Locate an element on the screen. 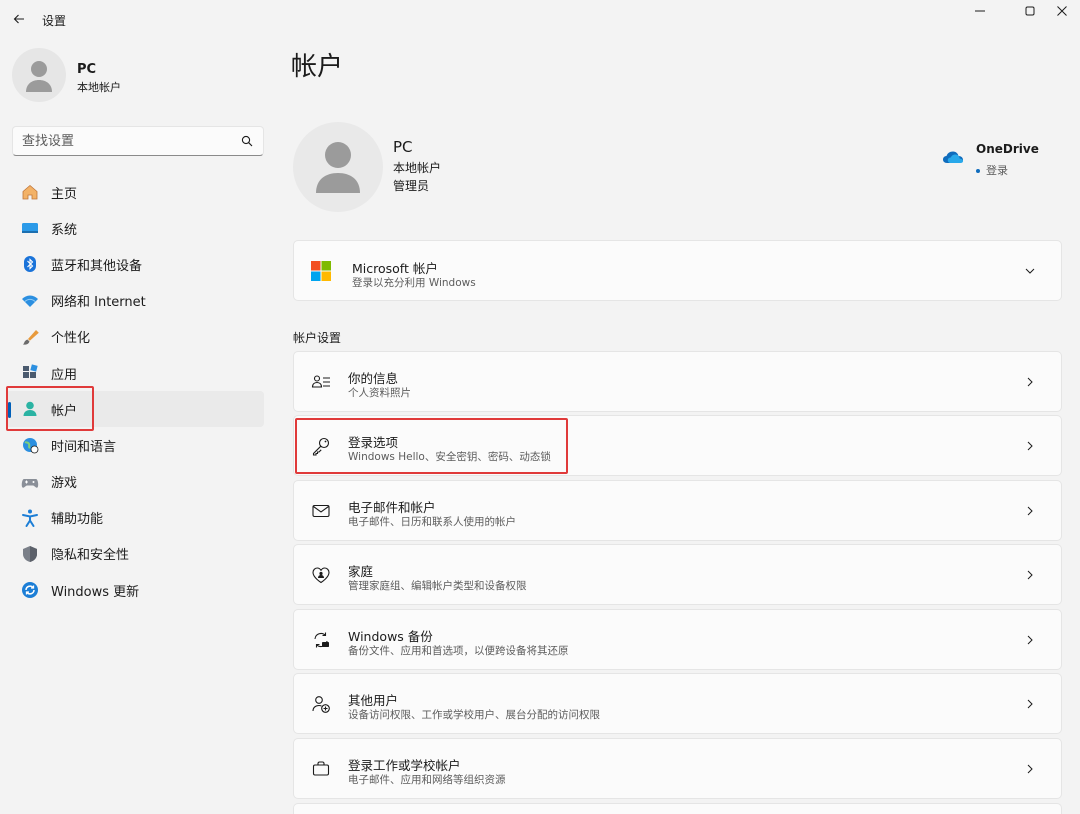  close-button is located at coordinates (1062, 11).